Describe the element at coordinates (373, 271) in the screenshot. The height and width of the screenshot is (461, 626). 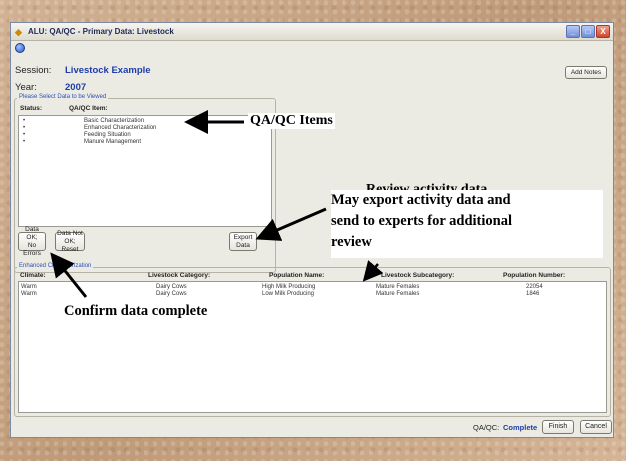
I see `arrow-to-table` at that location.